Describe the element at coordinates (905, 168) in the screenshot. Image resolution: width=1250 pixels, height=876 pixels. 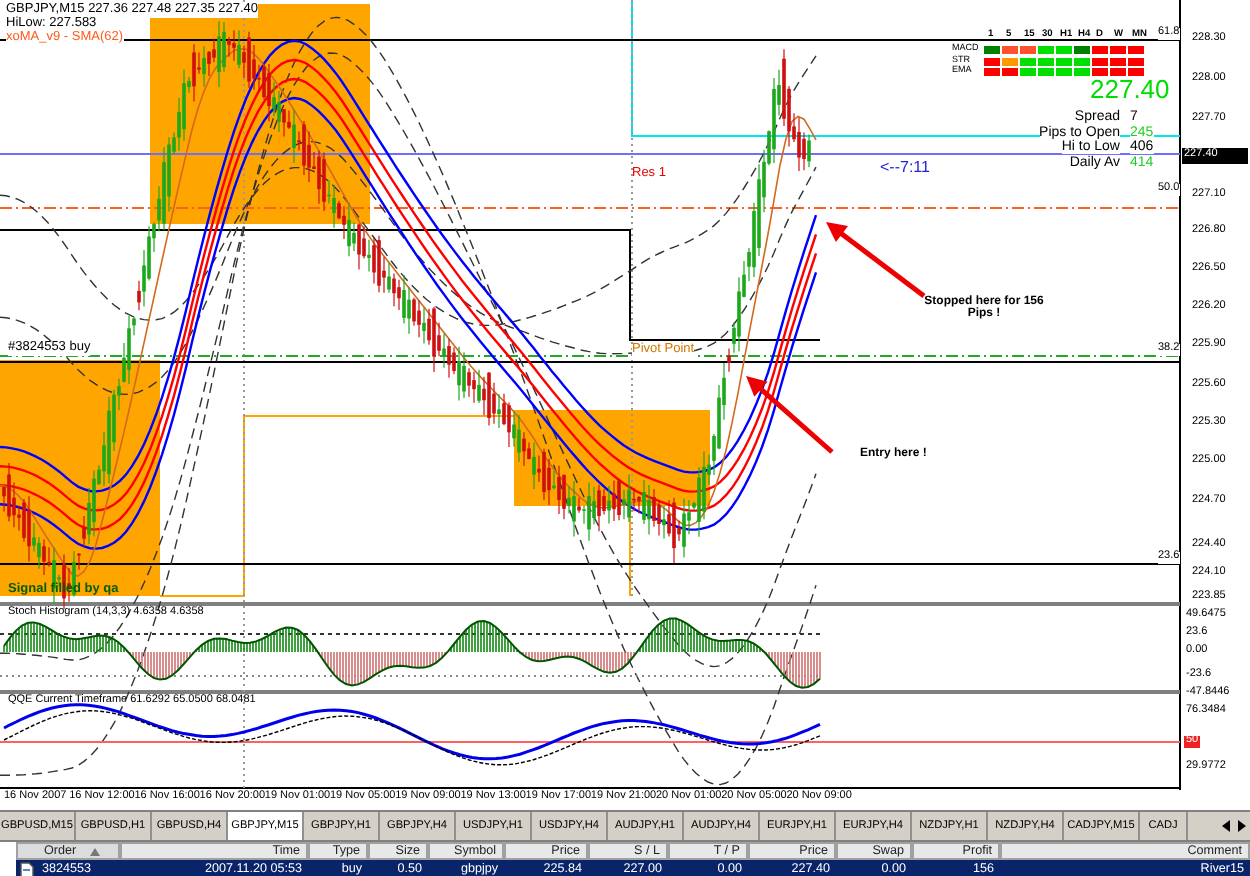
I see `timer-label: <--7:11` at that location.